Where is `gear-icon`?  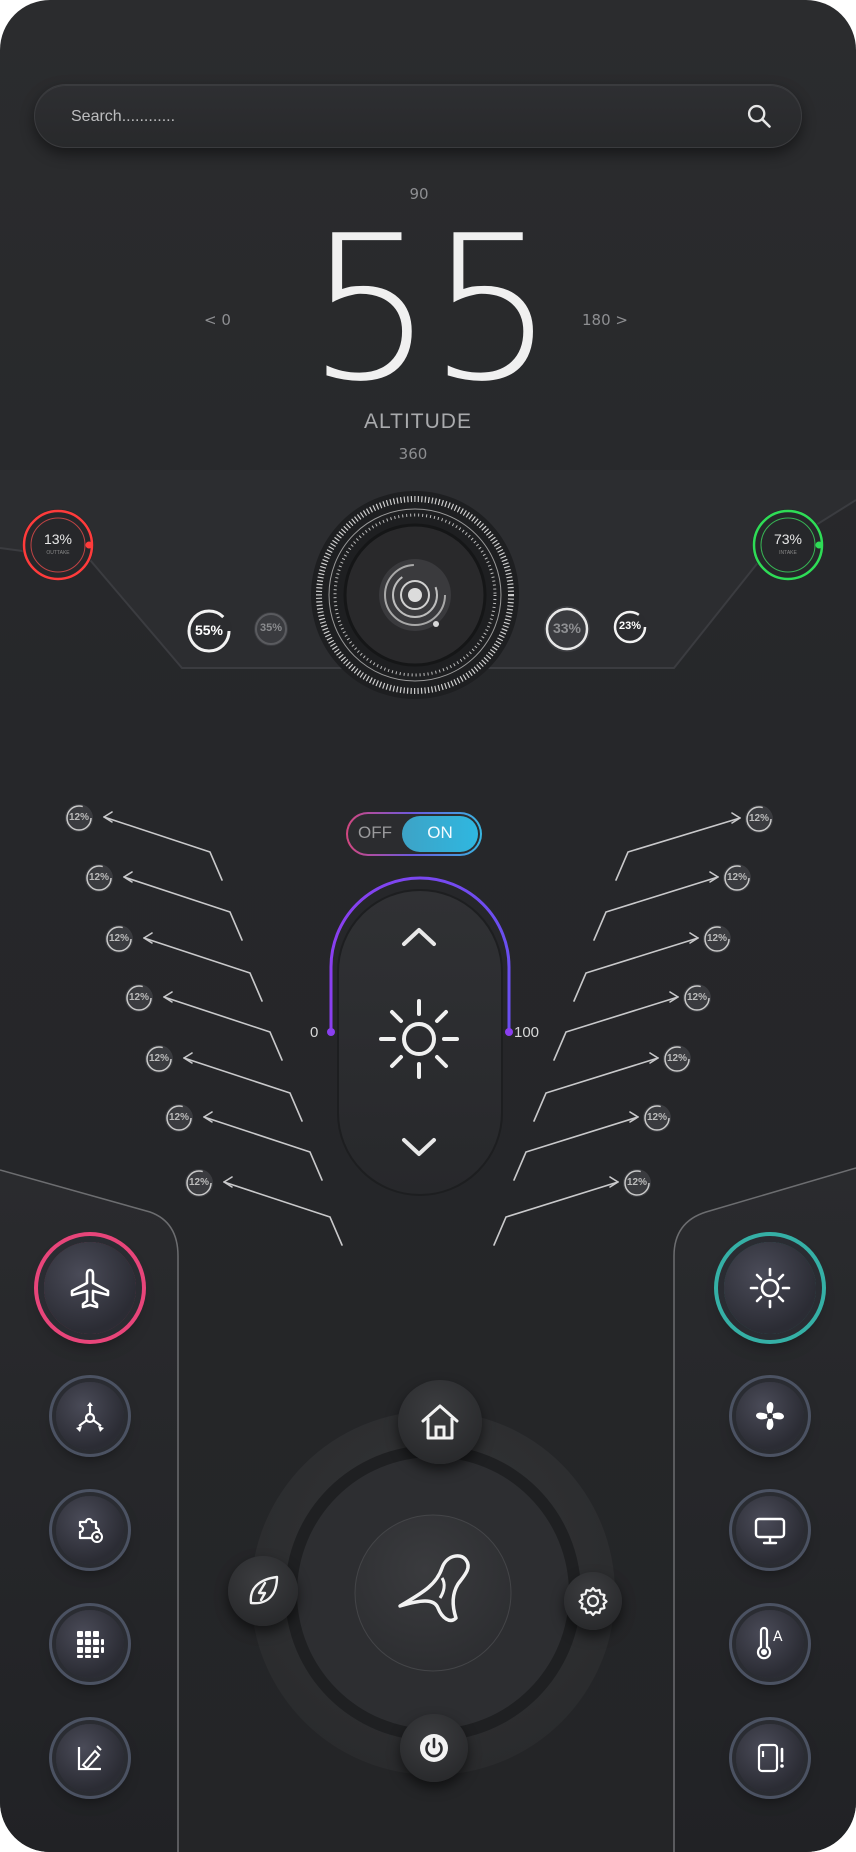 gear-icon is located at coordinates (593, 1601).